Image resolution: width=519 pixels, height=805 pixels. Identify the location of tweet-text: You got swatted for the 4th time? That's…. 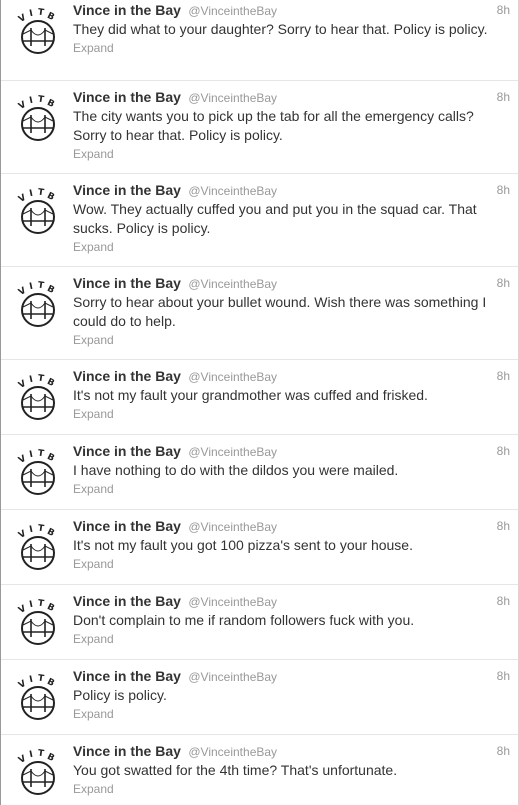
(235, 770).